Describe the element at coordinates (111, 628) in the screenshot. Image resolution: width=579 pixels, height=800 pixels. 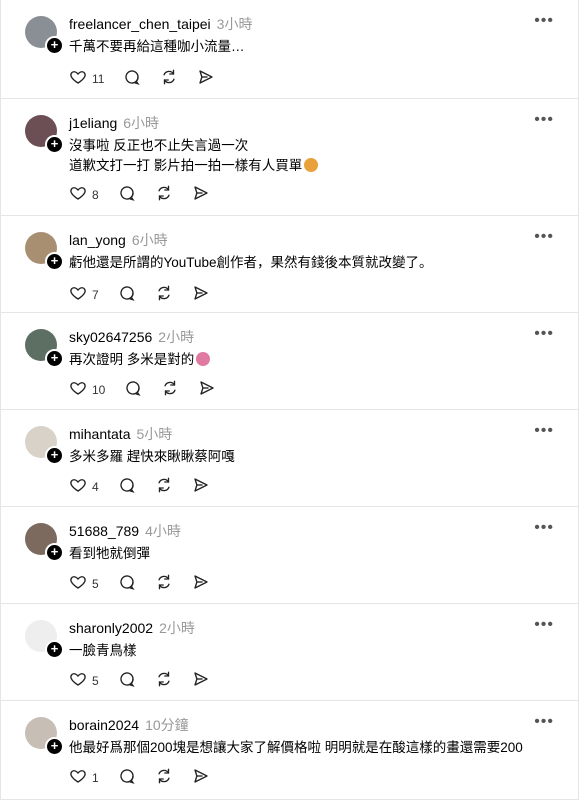
I see `username-link: sharonly2002` at that location.